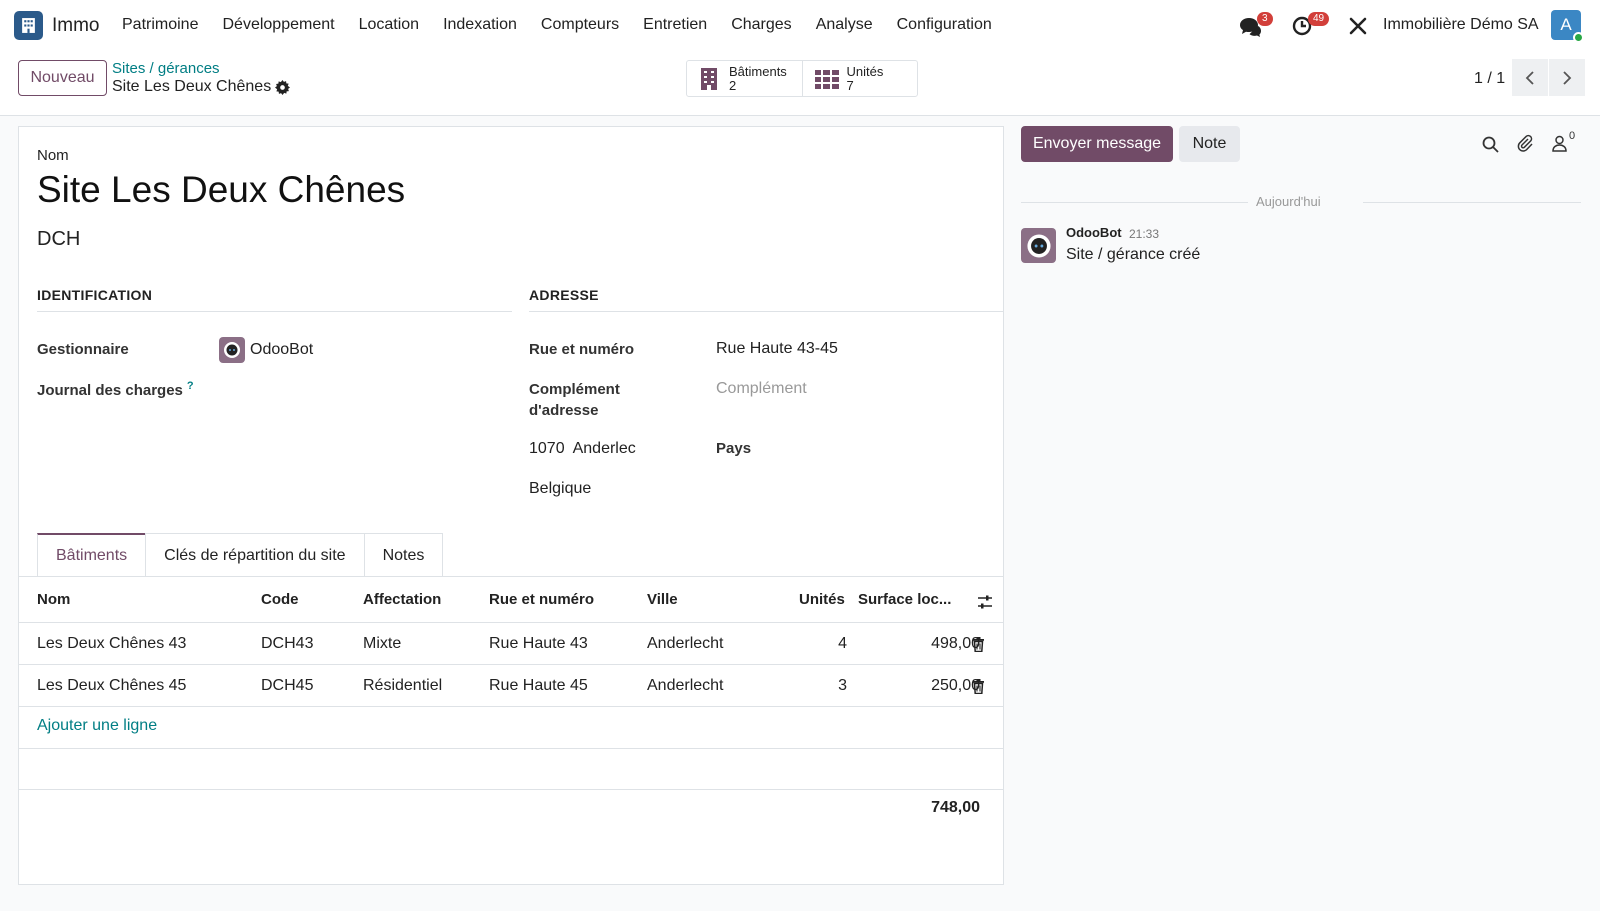 The width and height of the screenshot is (1600, 911). I want to click on search-icon, so click(1490, 144).